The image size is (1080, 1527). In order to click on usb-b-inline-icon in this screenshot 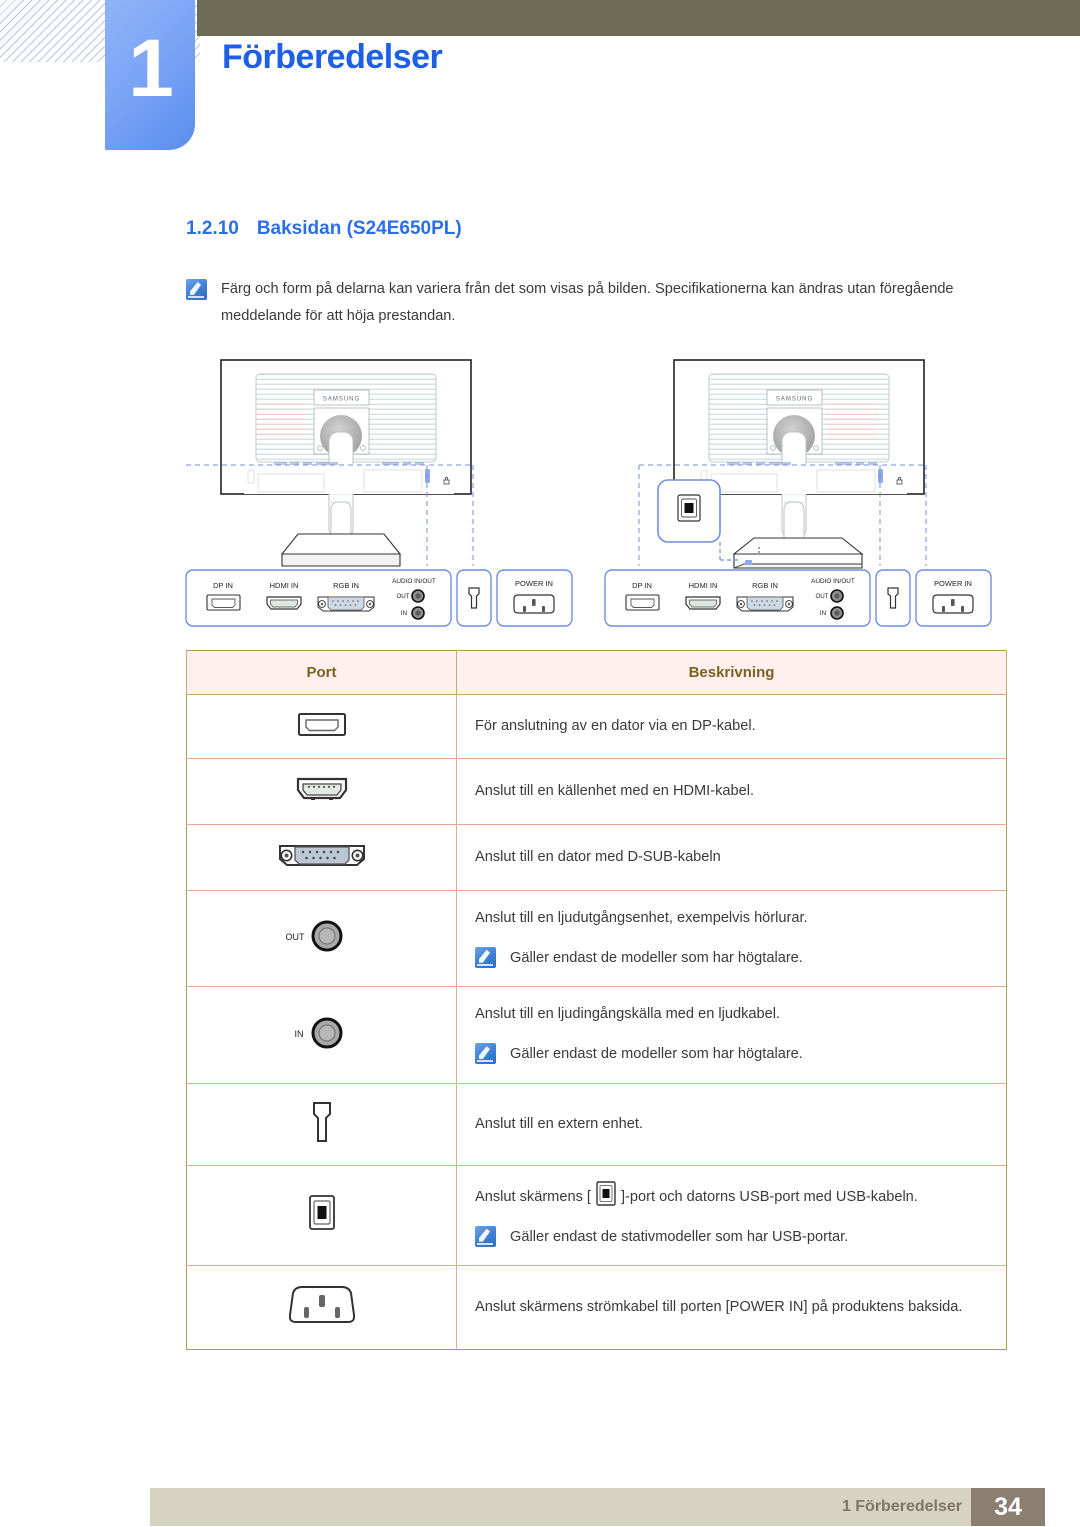, I will do `click(606, 1193)`.